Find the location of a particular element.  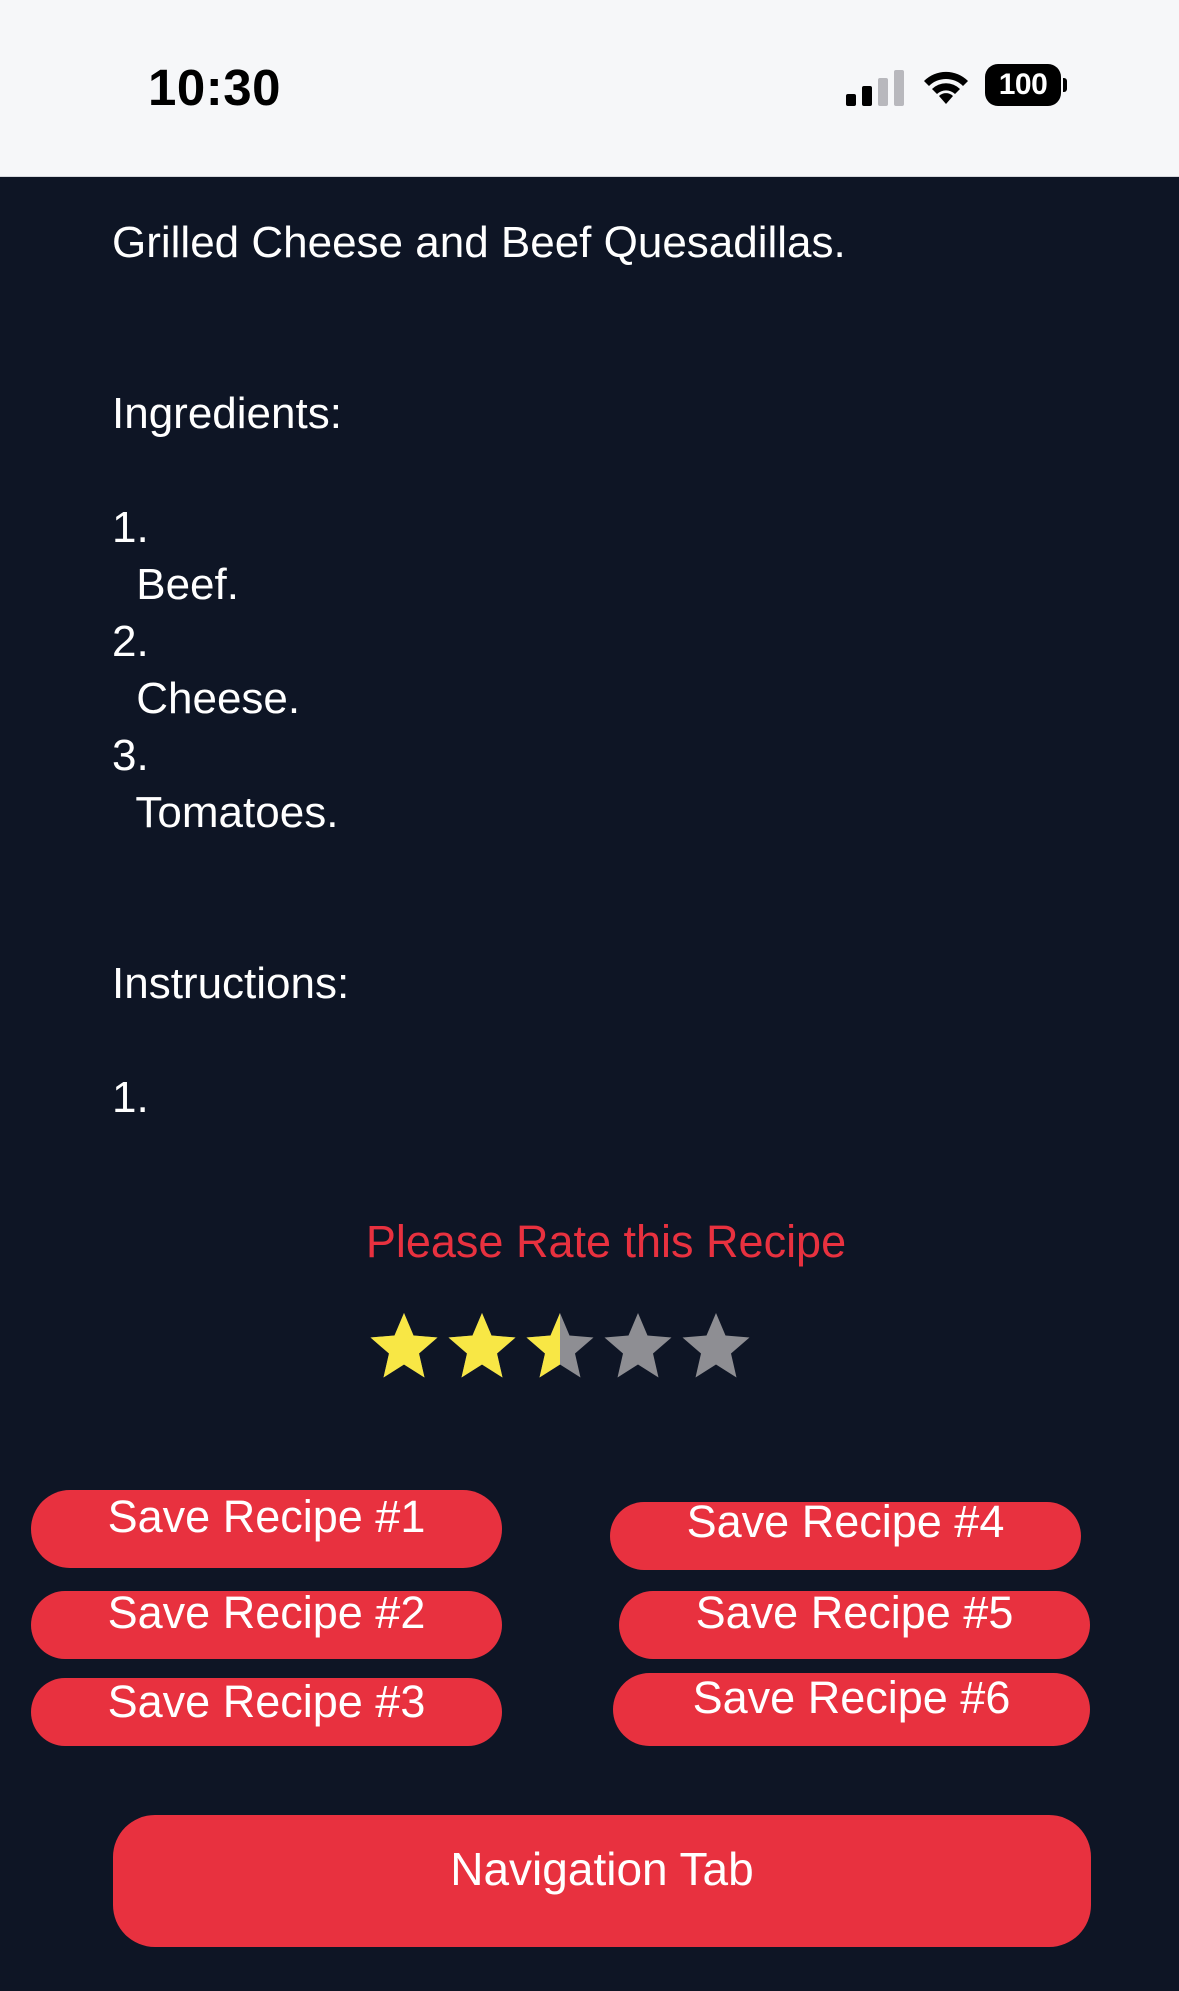

save-recipe-2-button: Save Recipe #2 is located at coordinates (266, 1623).